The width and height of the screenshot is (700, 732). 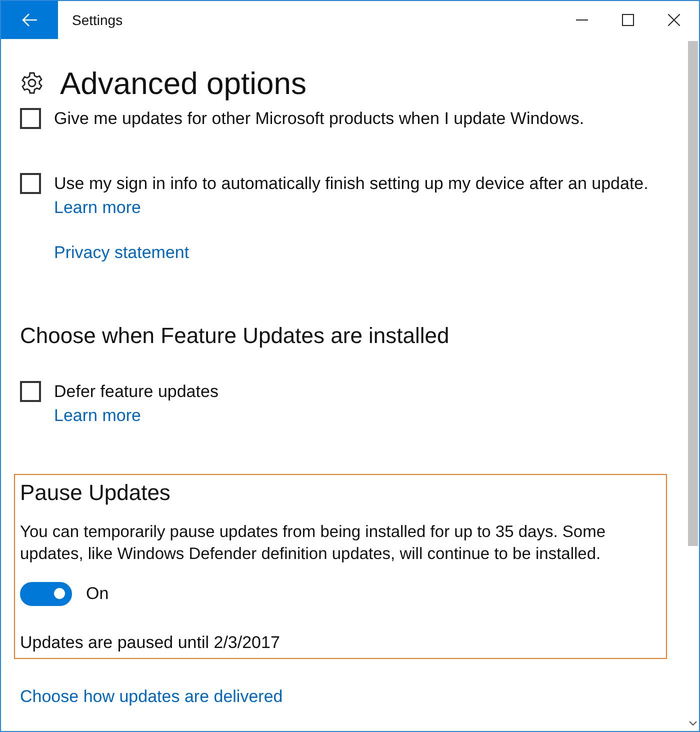 I want to click on close-icon, so click(x=674, y=20).